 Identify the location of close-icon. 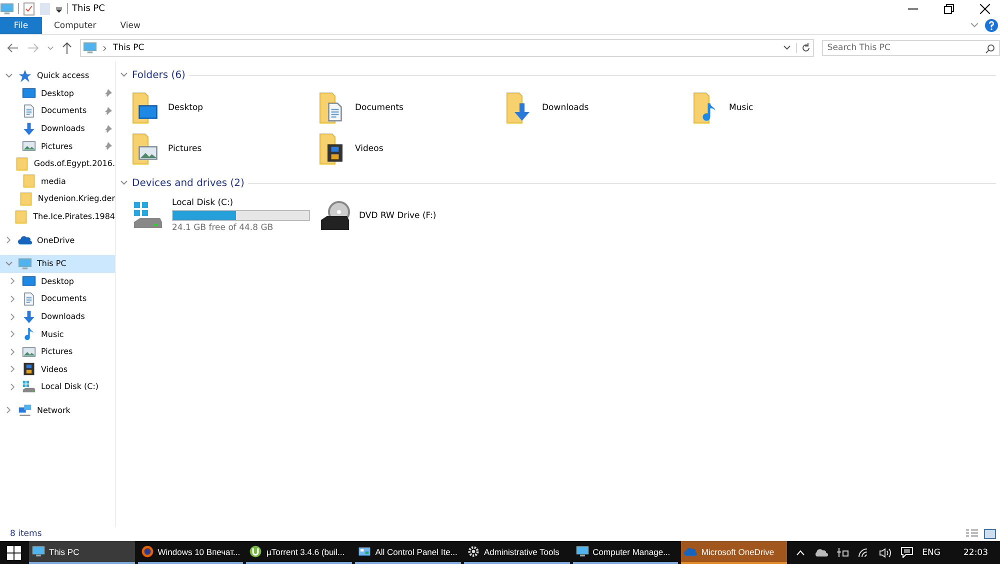
(985, 9).